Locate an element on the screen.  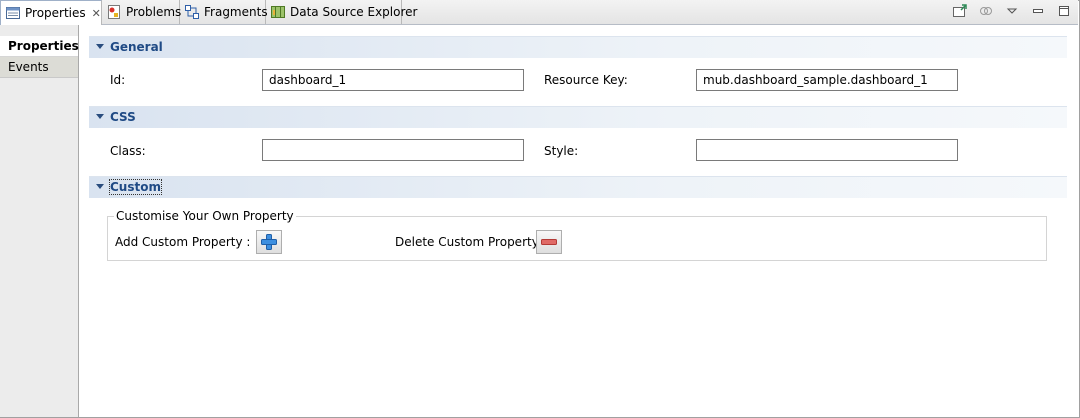
resource-key-field: mub.dashboard_sample.dashboard_1 is located at coordinates (827, 80).